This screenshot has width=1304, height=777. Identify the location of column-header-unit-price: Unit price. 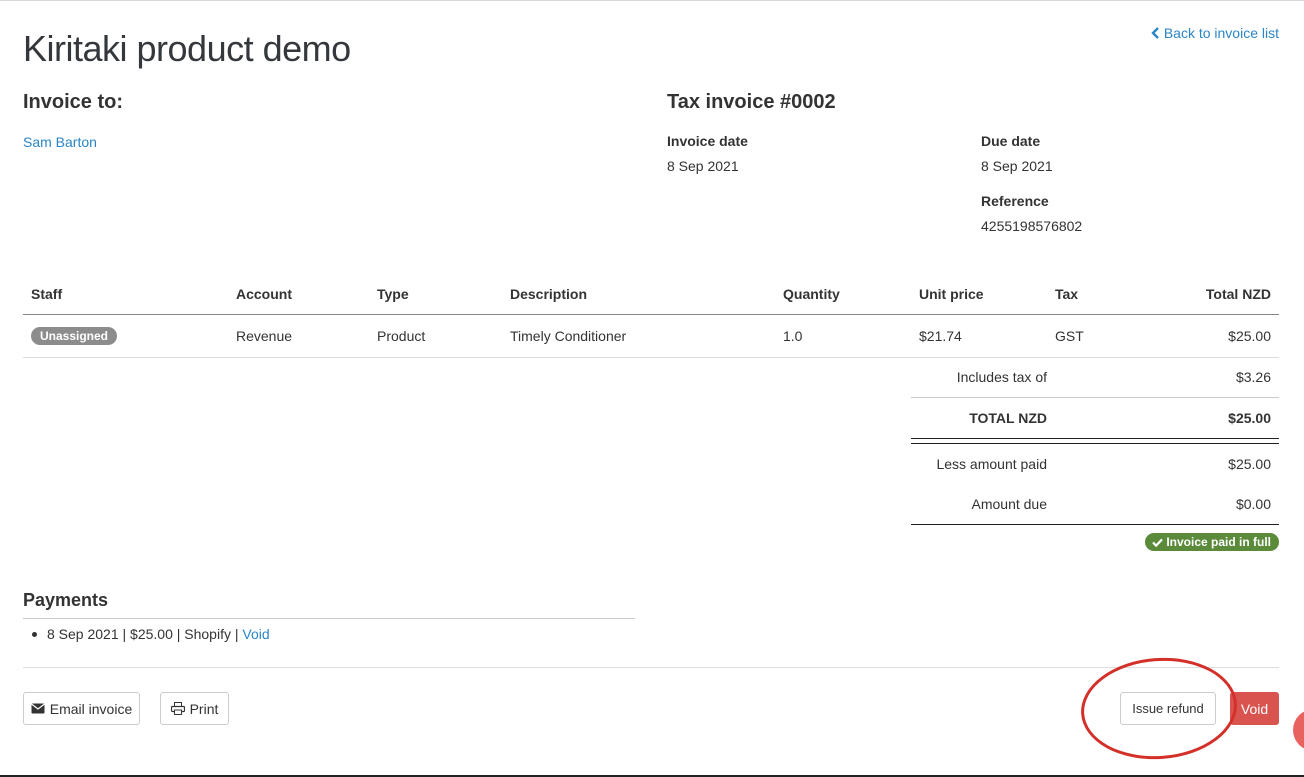
(979, 293).